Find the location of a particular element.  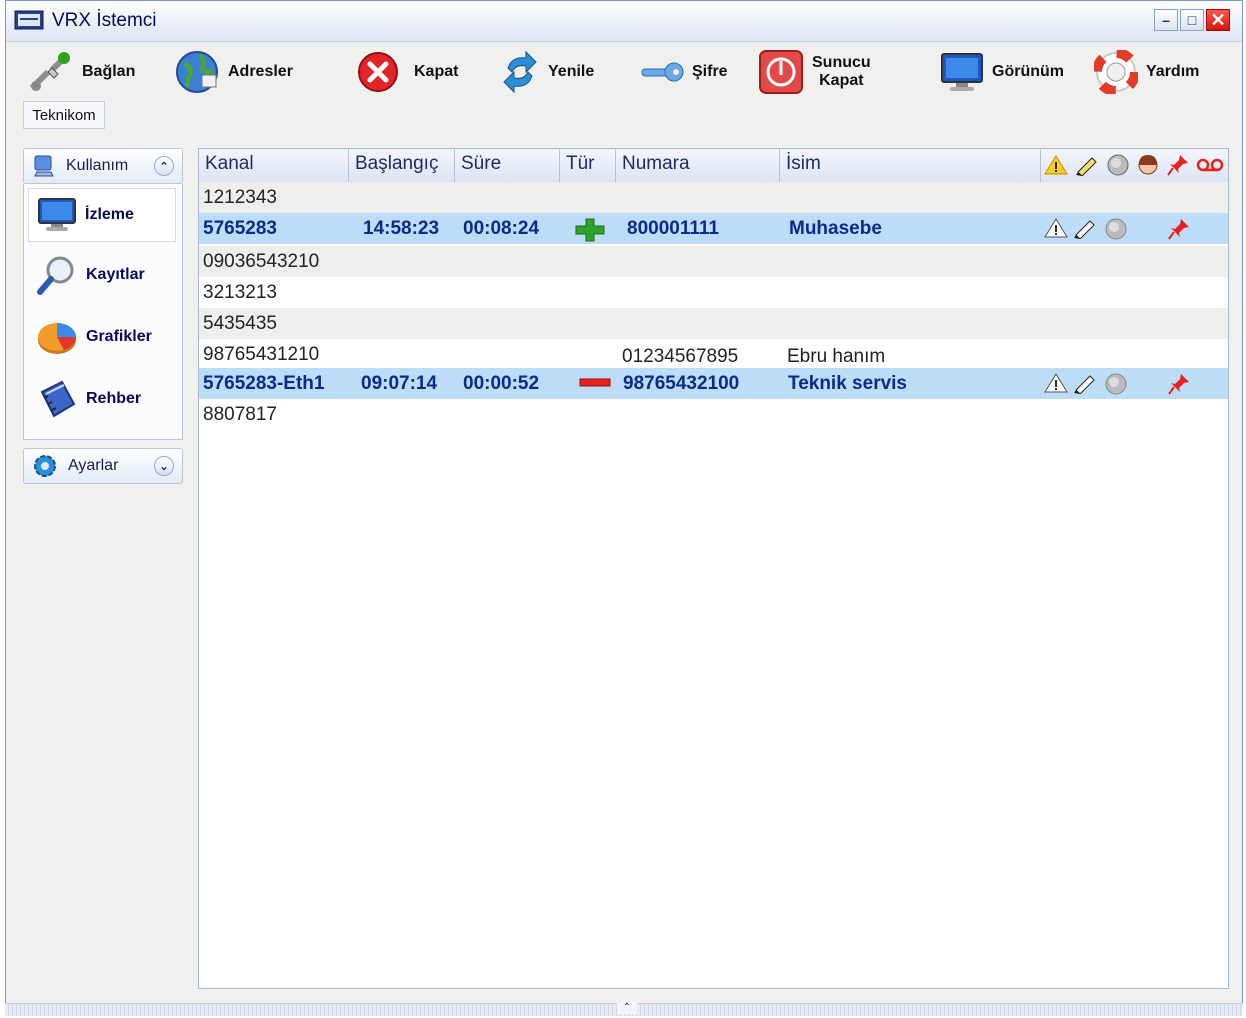

cell-kanal: 8807817 is located at coordinates (240, 414).